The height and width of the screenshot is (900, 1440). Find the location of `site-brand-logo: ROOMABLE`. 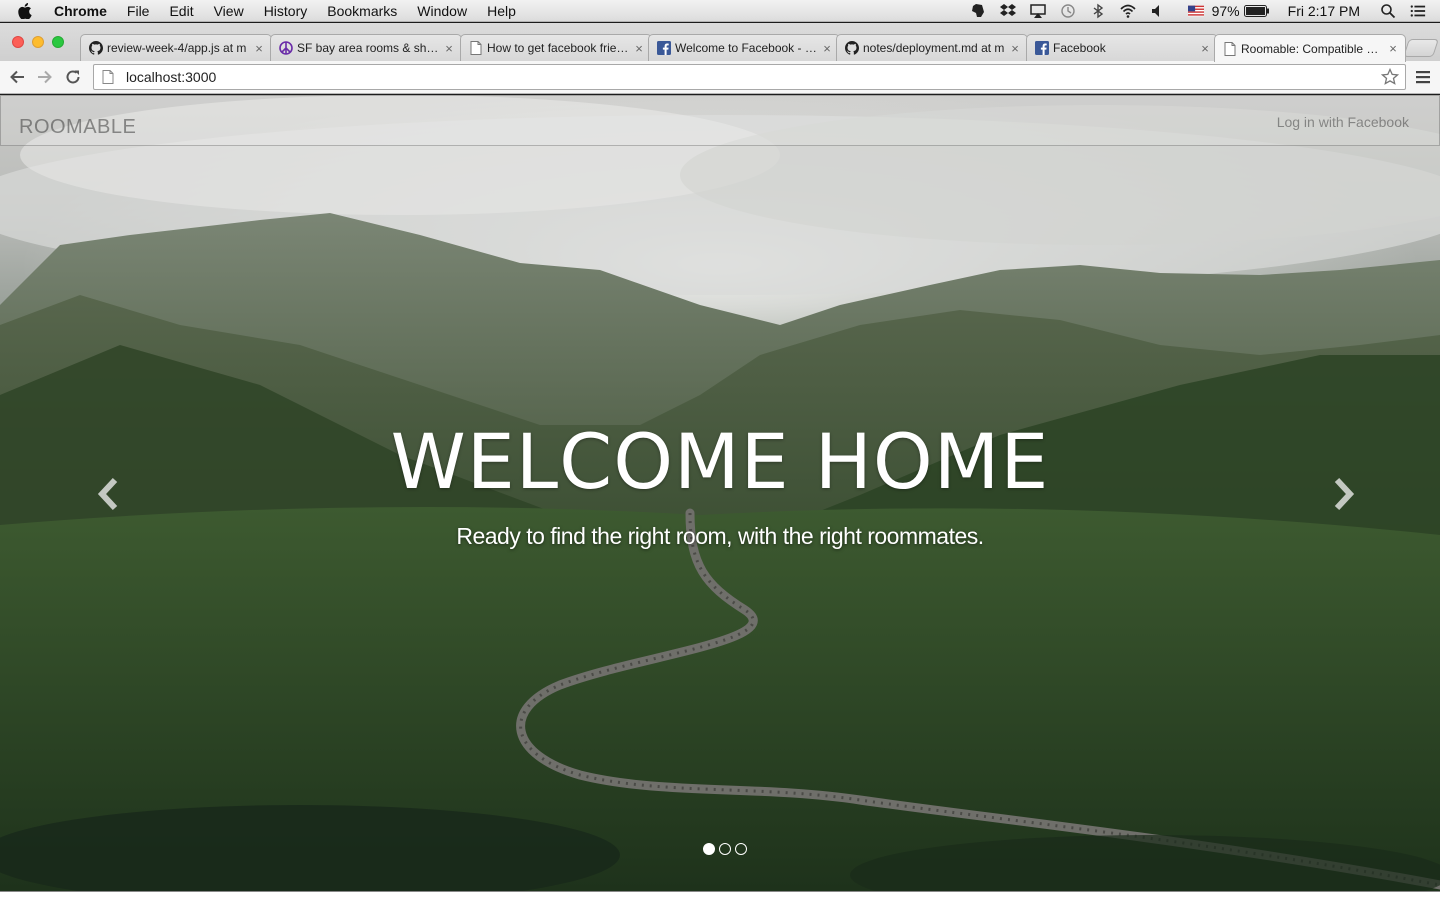

site-brand-logo: ROOMABLE is located at coordinates (77, 127).